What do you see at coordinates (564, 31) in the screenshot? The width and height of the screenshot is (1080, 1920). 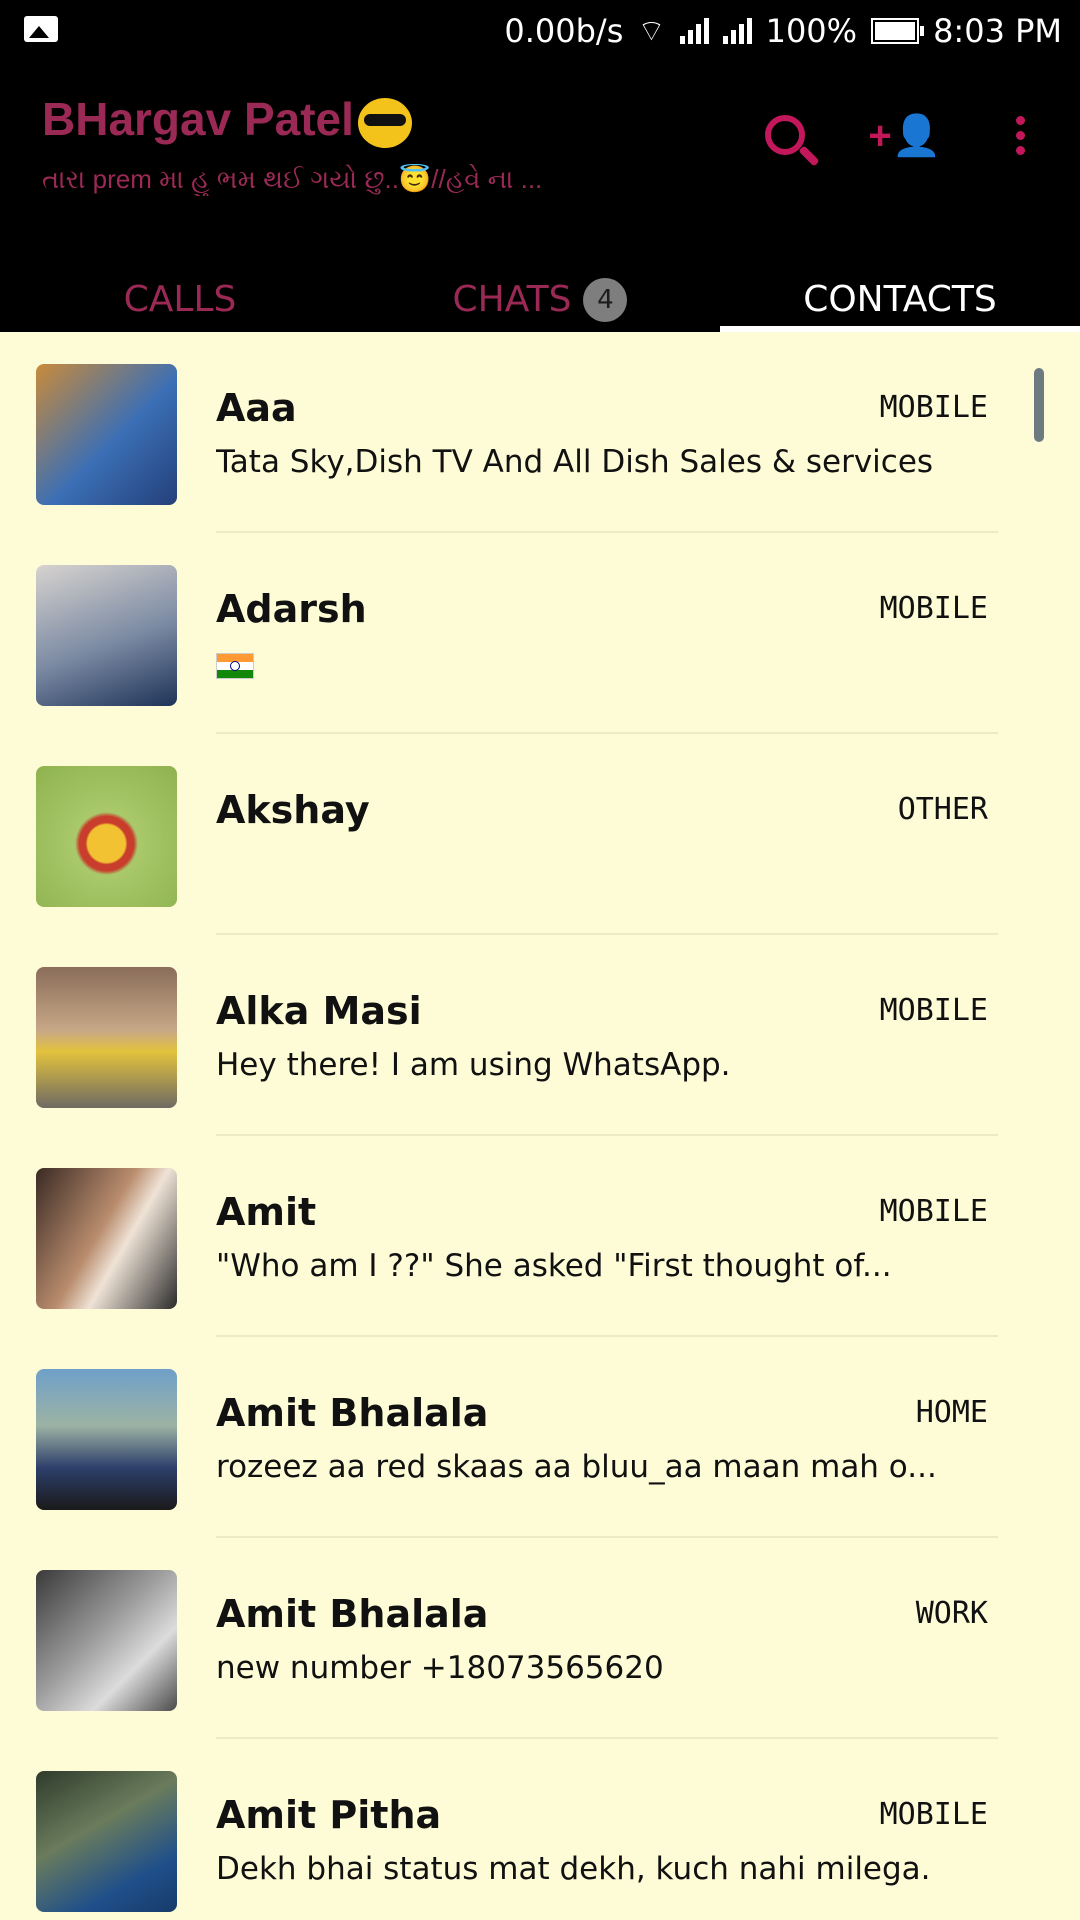 I see `network-speed: 0.00b/s` at bounding box center [564, 31].